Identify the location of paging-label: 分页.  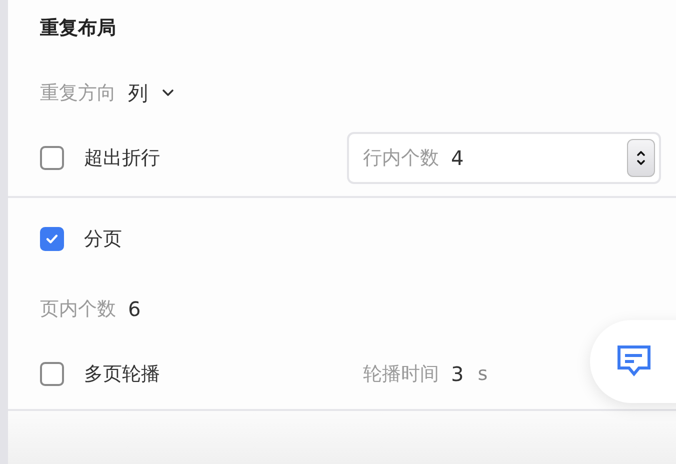
(103, 239).